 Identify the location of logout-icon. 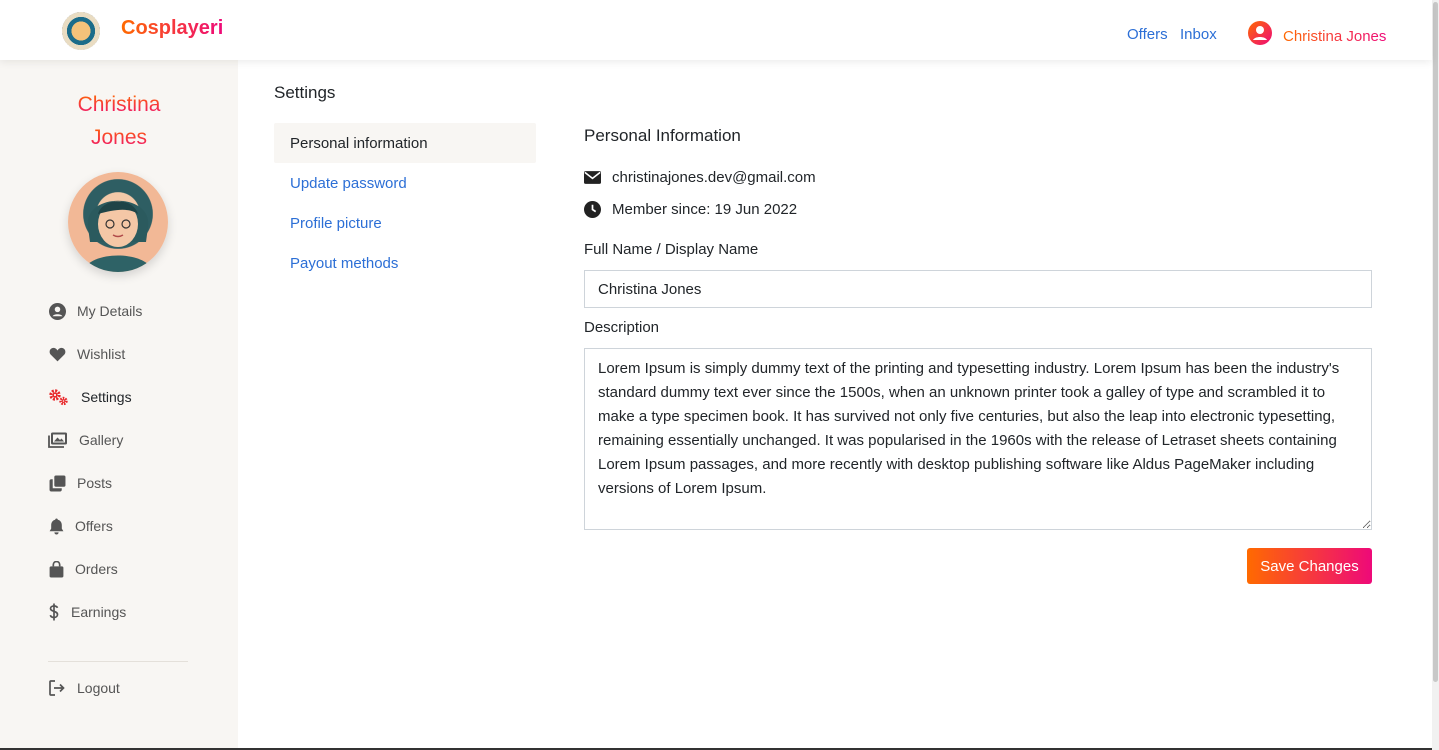
(57, 688).